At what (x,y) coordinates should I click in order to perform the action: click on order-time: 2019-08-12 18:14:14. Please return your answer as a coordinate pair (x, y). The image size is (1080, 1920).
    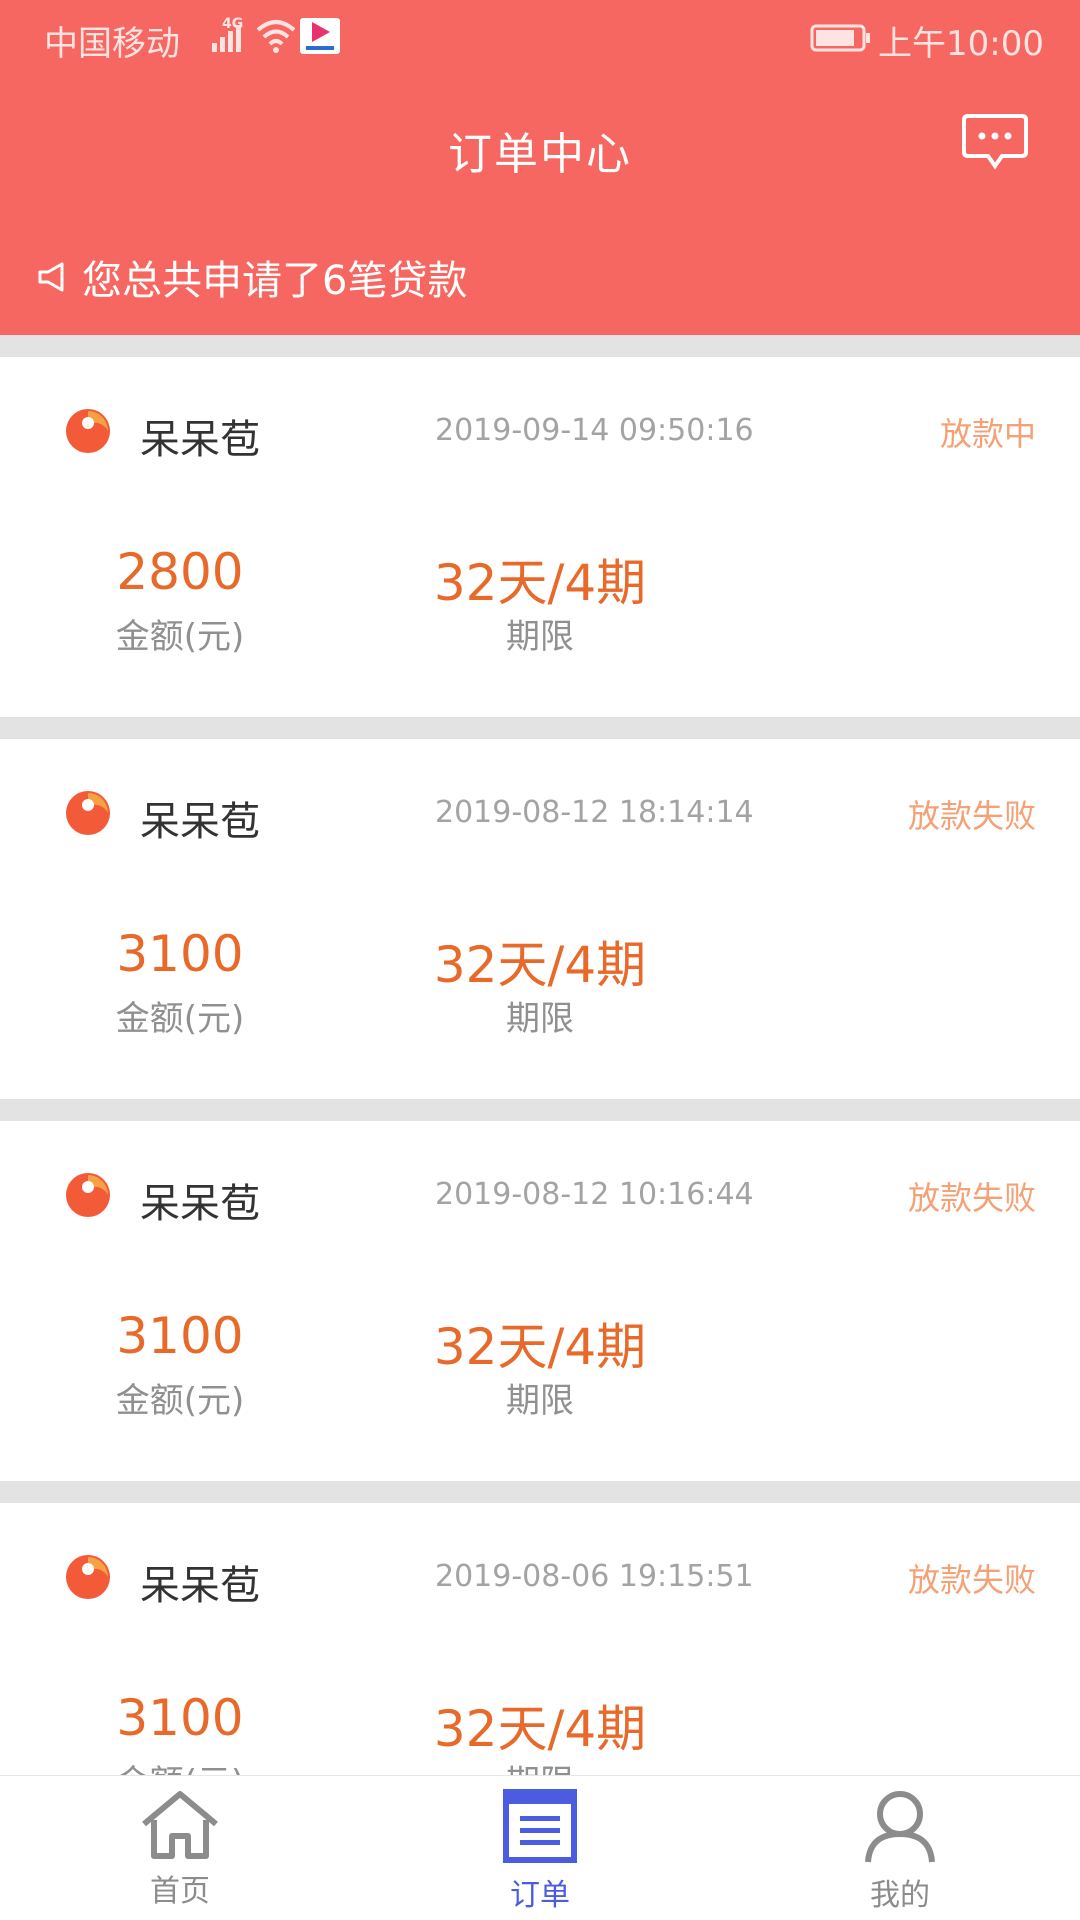
    Looking at the image, I should click on (594, 812).